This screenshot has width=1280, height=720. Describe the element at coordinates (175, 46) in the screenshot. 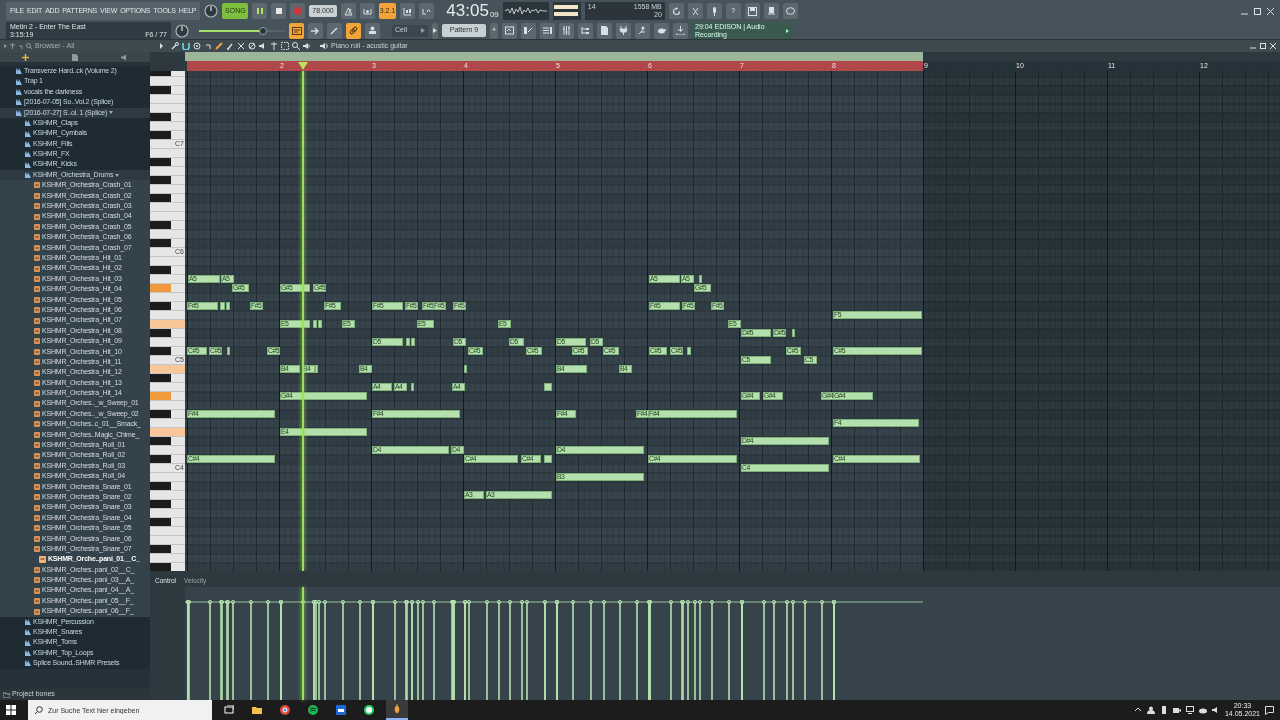

I see `wrench-icon` at that location.